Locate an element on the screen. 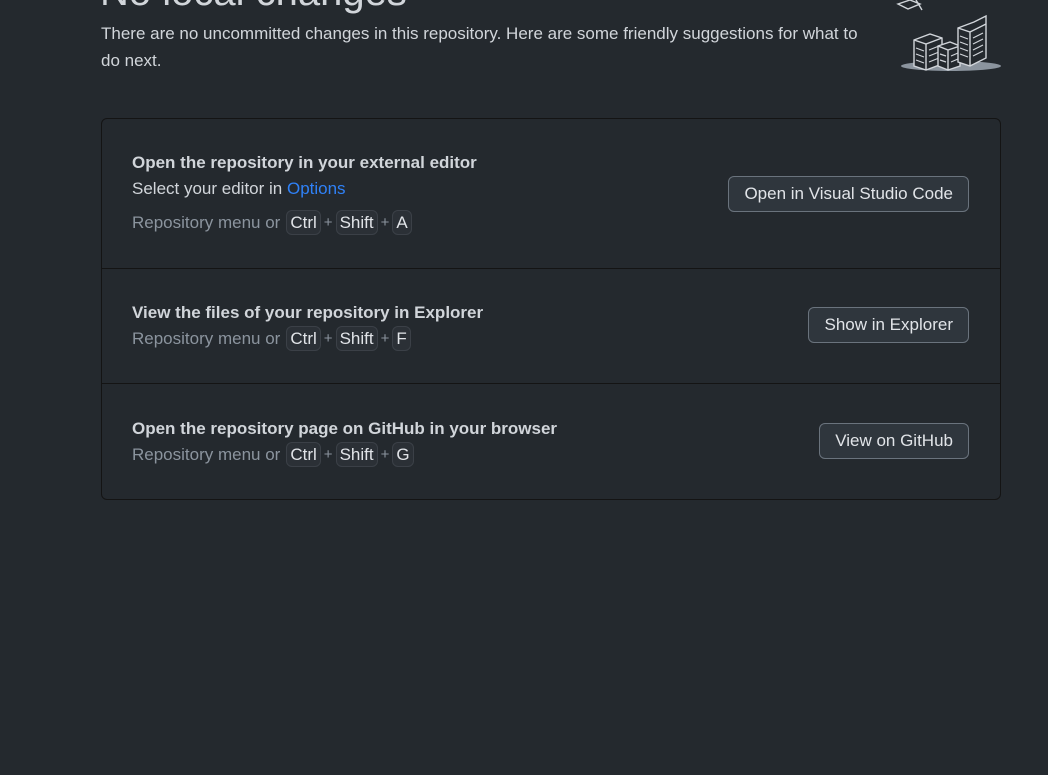 The width and height of the screenshot is (1048, 775). keyboard-shortcut: Repository menu or Ctrl + Shift + F is located at coordinates (307, 338).